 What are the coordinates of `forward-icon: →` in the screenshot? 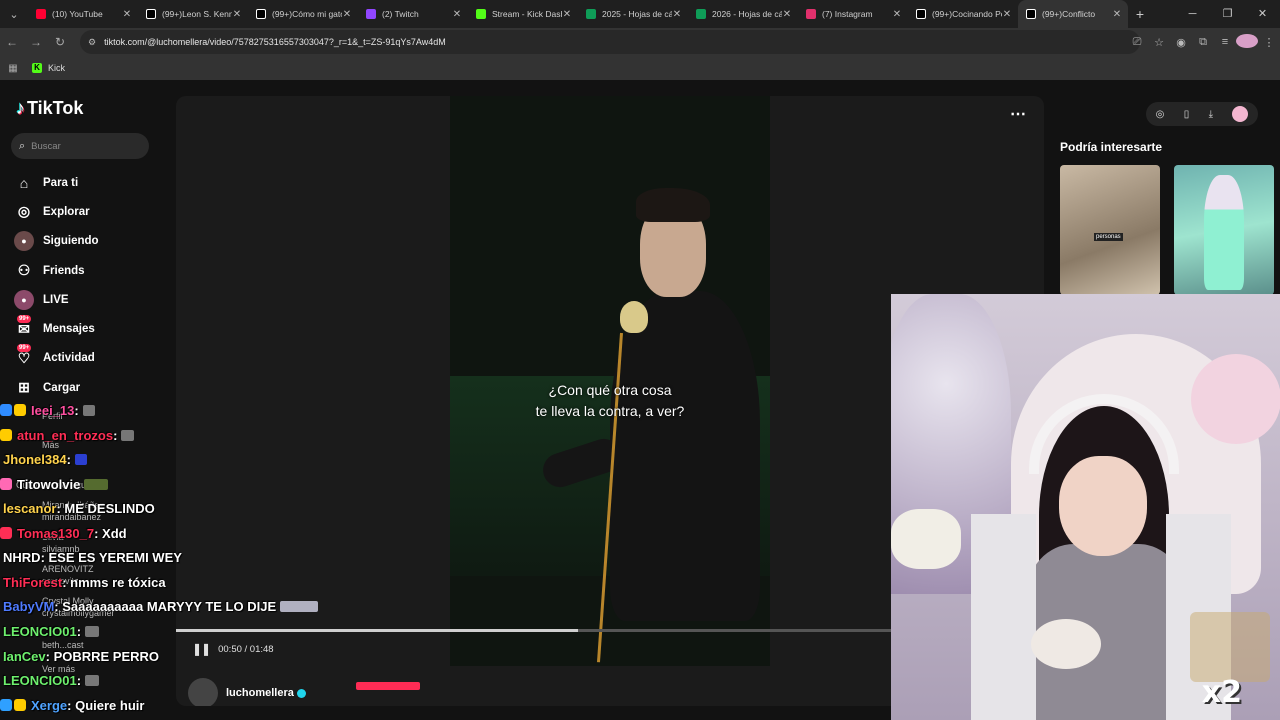 It's located at (36, 42).